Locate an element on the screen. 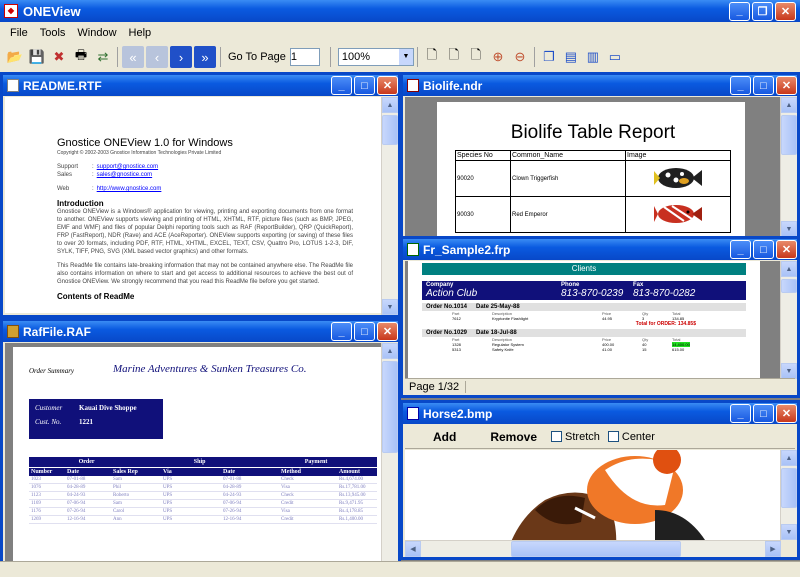  horizontal-scrollbar: ◀ ▶ is located at coordinates (593, 548).